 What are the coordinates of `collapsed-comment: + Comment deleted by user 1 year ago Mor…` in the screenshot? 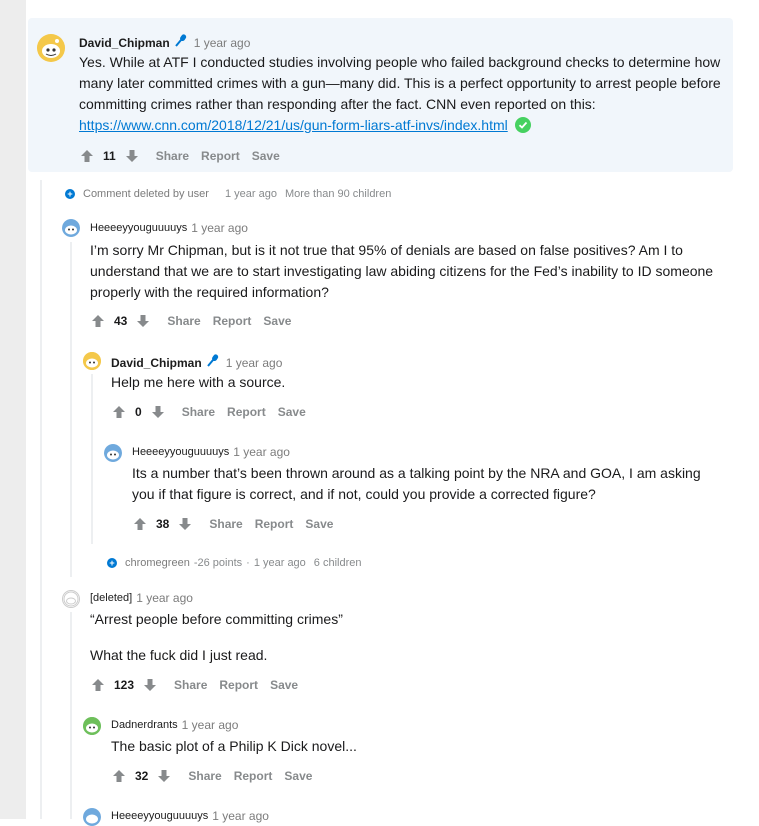 It's located at (228, 194).